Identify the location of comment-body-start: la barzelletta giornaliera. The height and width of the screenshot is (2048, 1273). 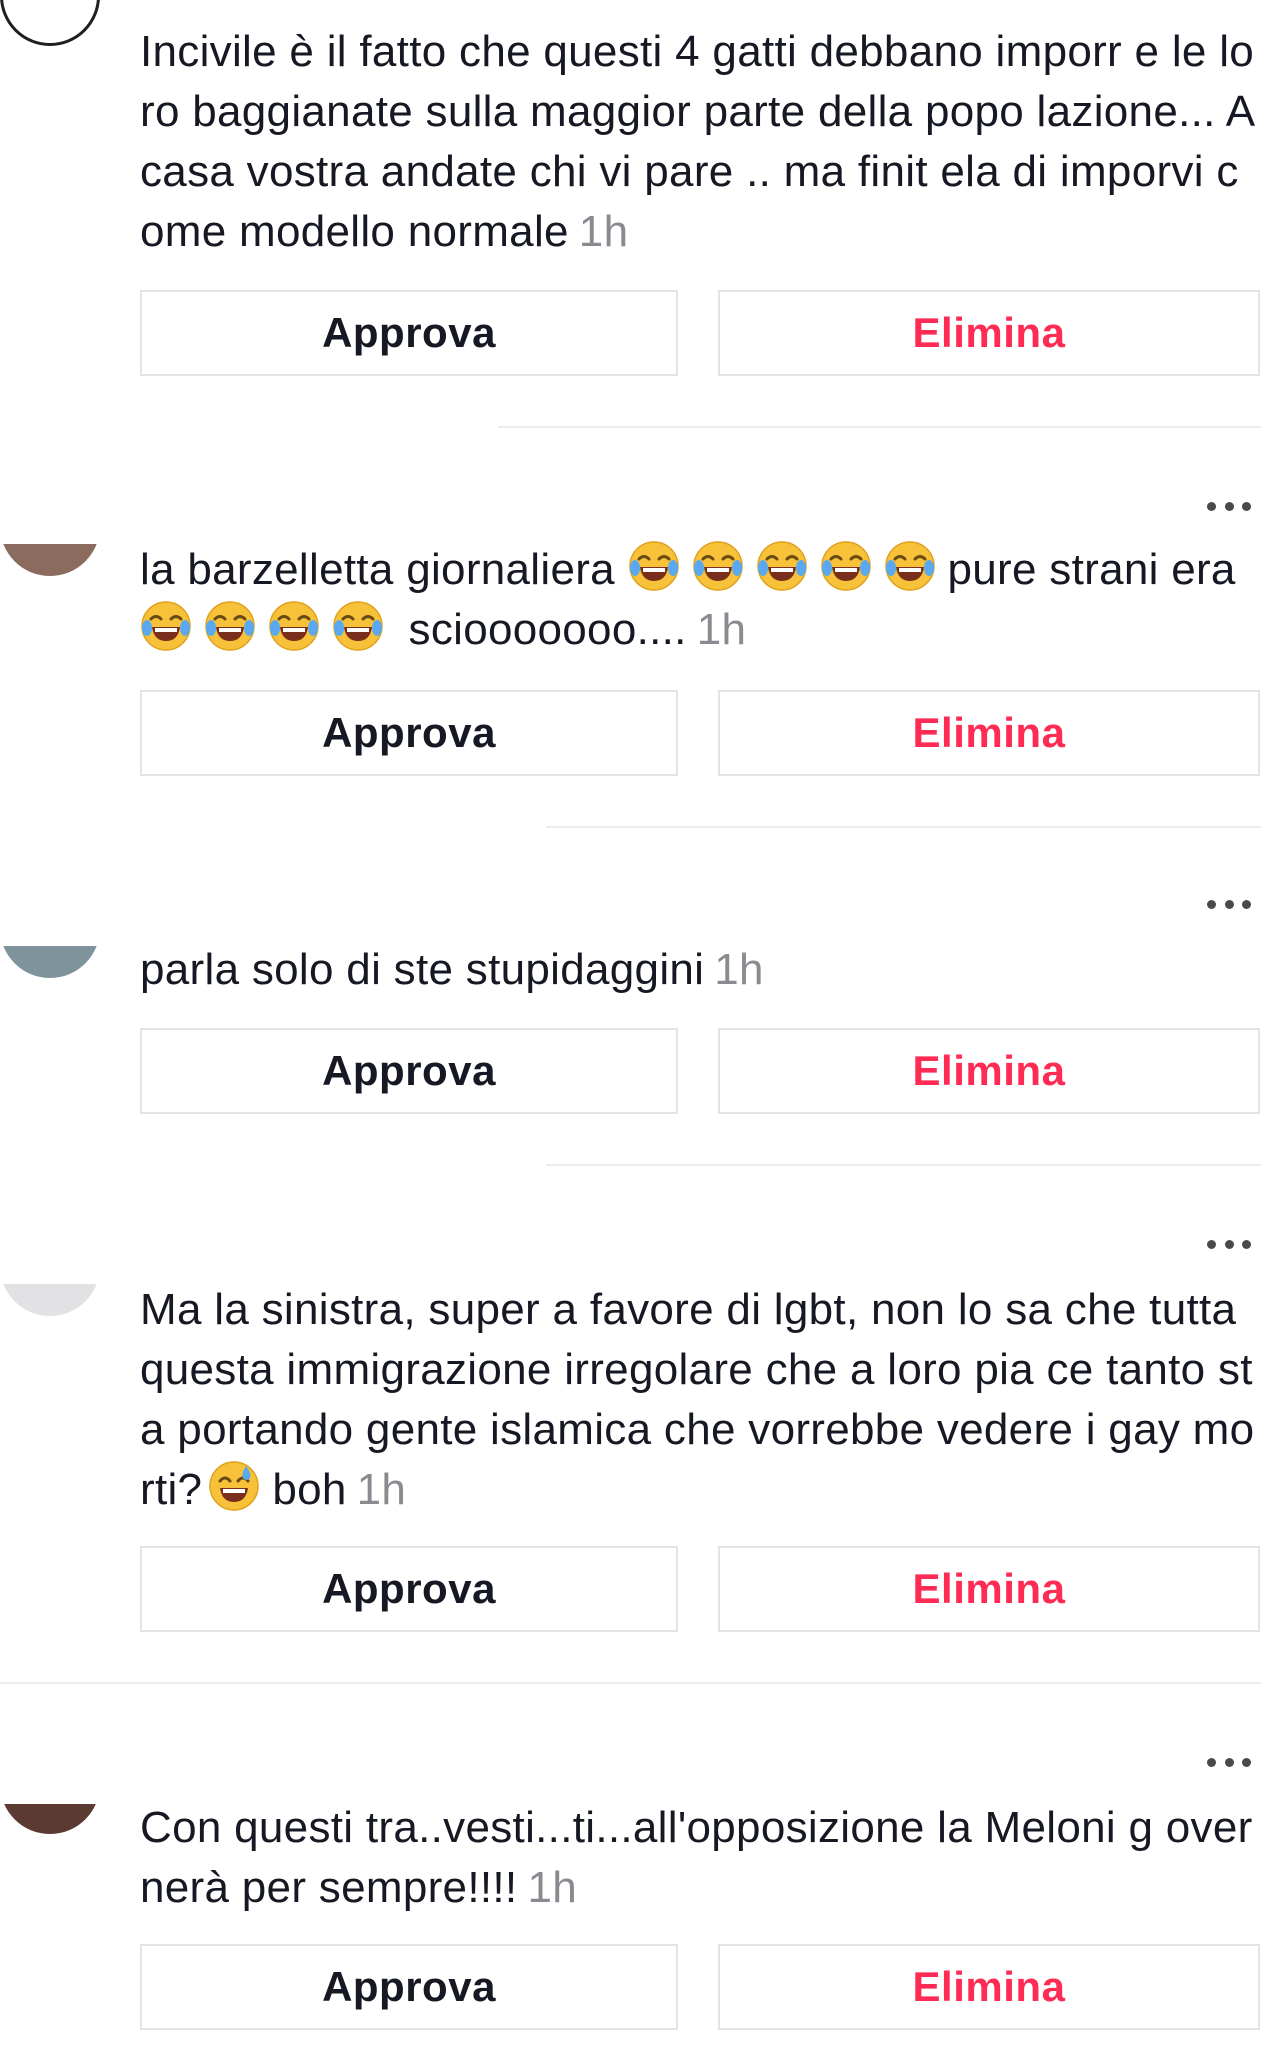
(377, 569).